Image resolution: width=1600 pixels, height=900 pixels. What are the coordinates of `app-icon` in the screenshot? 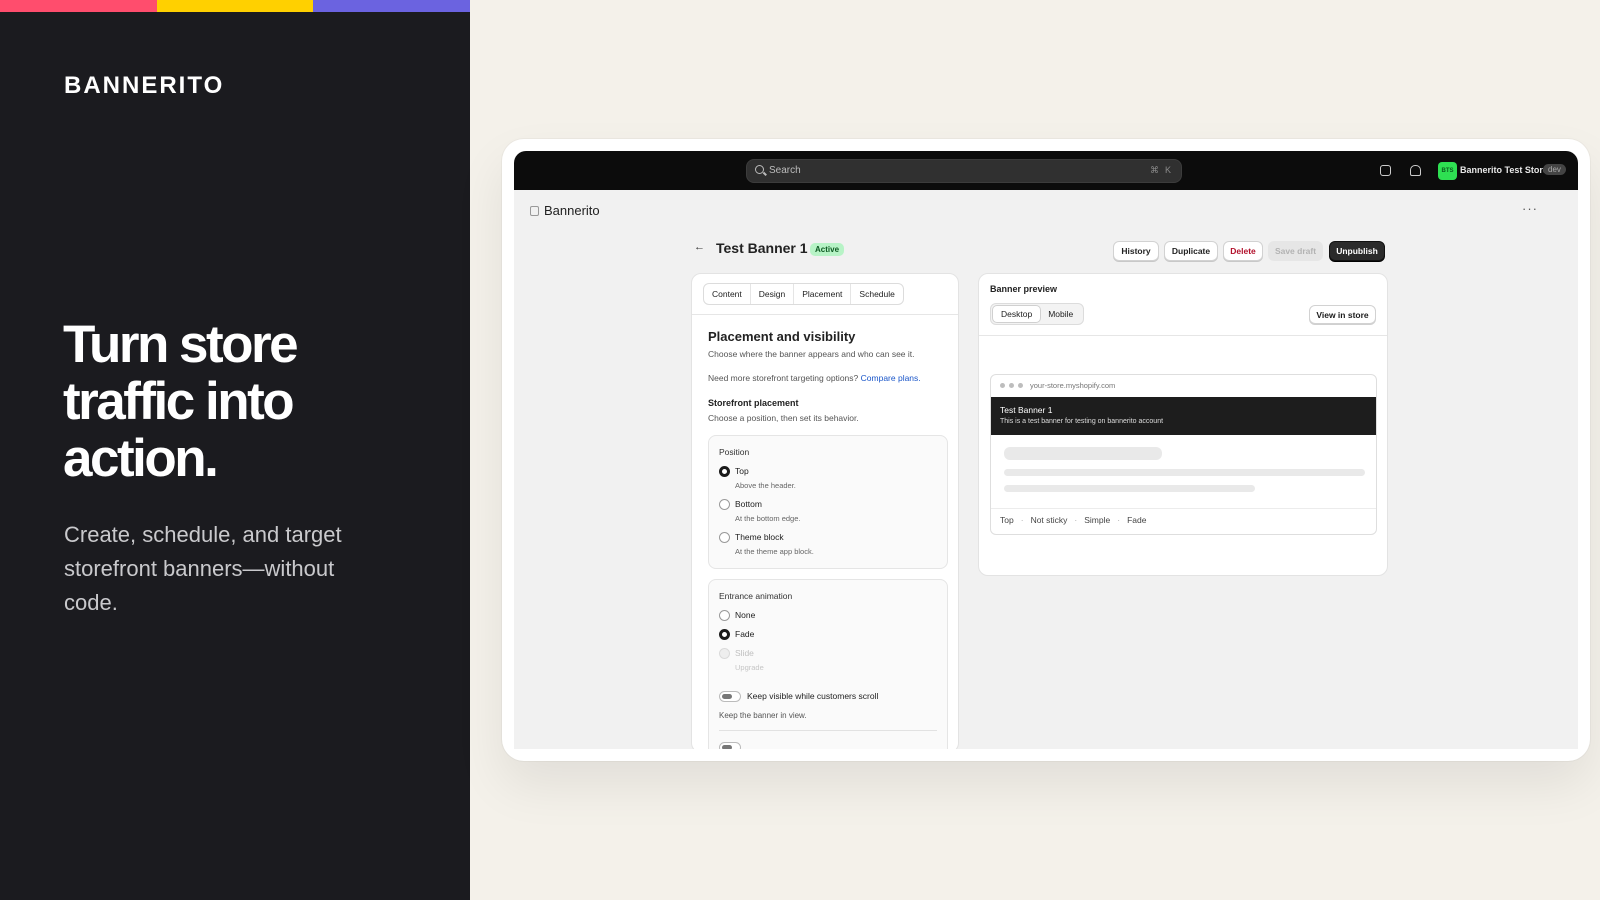 It's located at (534, 211).